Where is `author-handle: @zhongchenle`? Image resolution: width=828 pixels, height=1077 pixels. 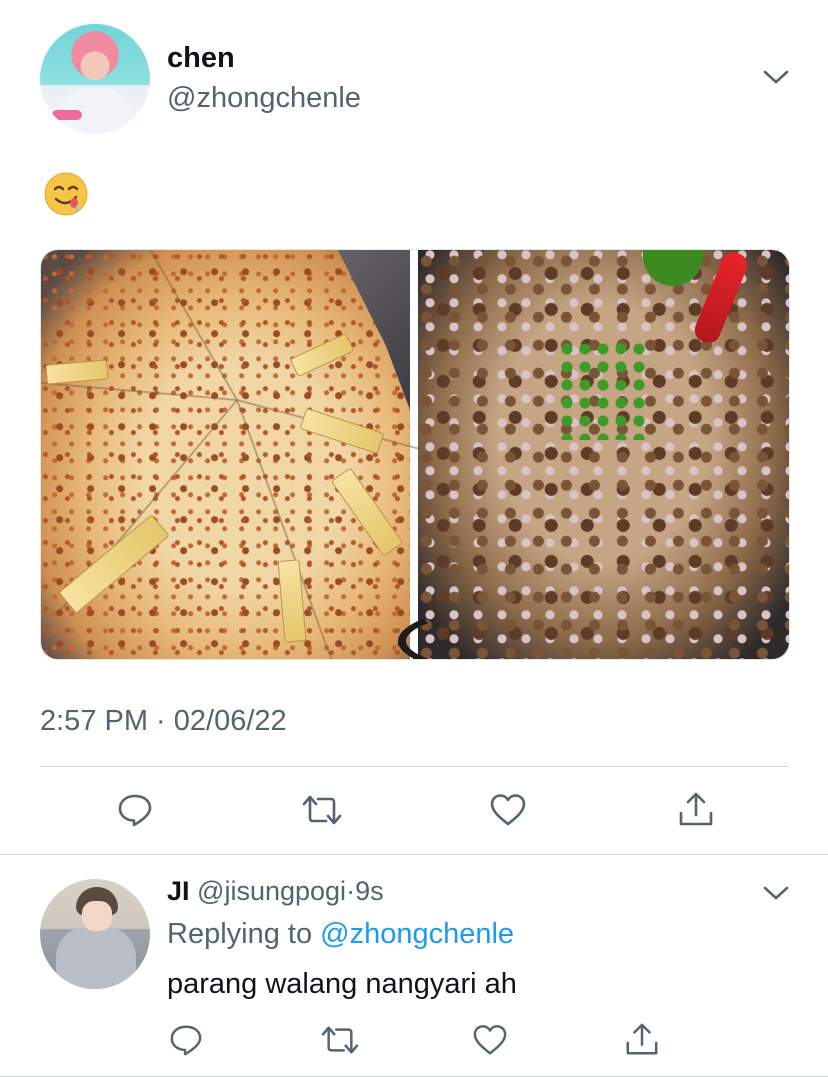
author-handle: @zhongchenle is located at coordinates (264, 98).